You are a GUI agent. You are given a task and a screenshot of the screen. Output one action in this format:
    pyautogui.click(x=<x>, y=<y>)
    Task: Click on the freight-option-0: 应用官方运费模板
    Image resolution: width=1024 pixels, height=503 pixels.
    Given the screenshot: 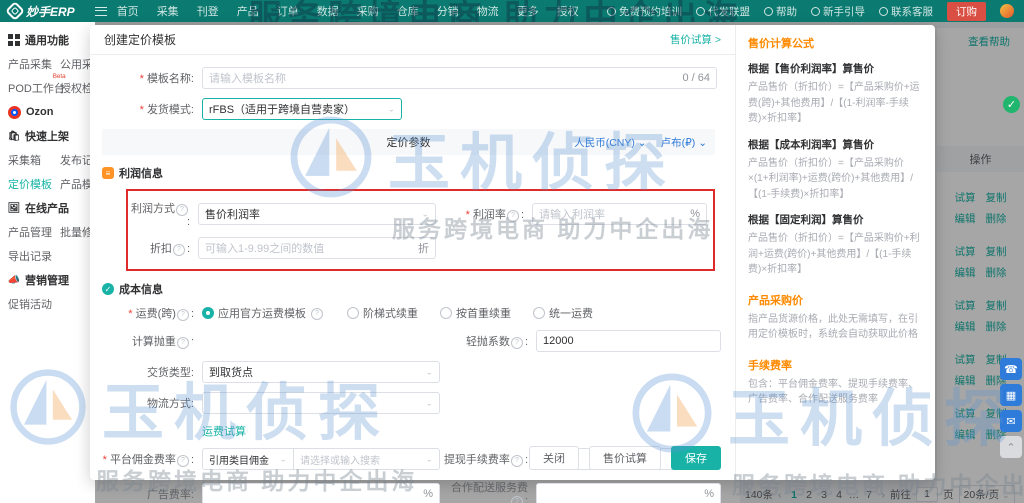 What is the action you would take?
    pyautogui.click(x=263, y=313)
    